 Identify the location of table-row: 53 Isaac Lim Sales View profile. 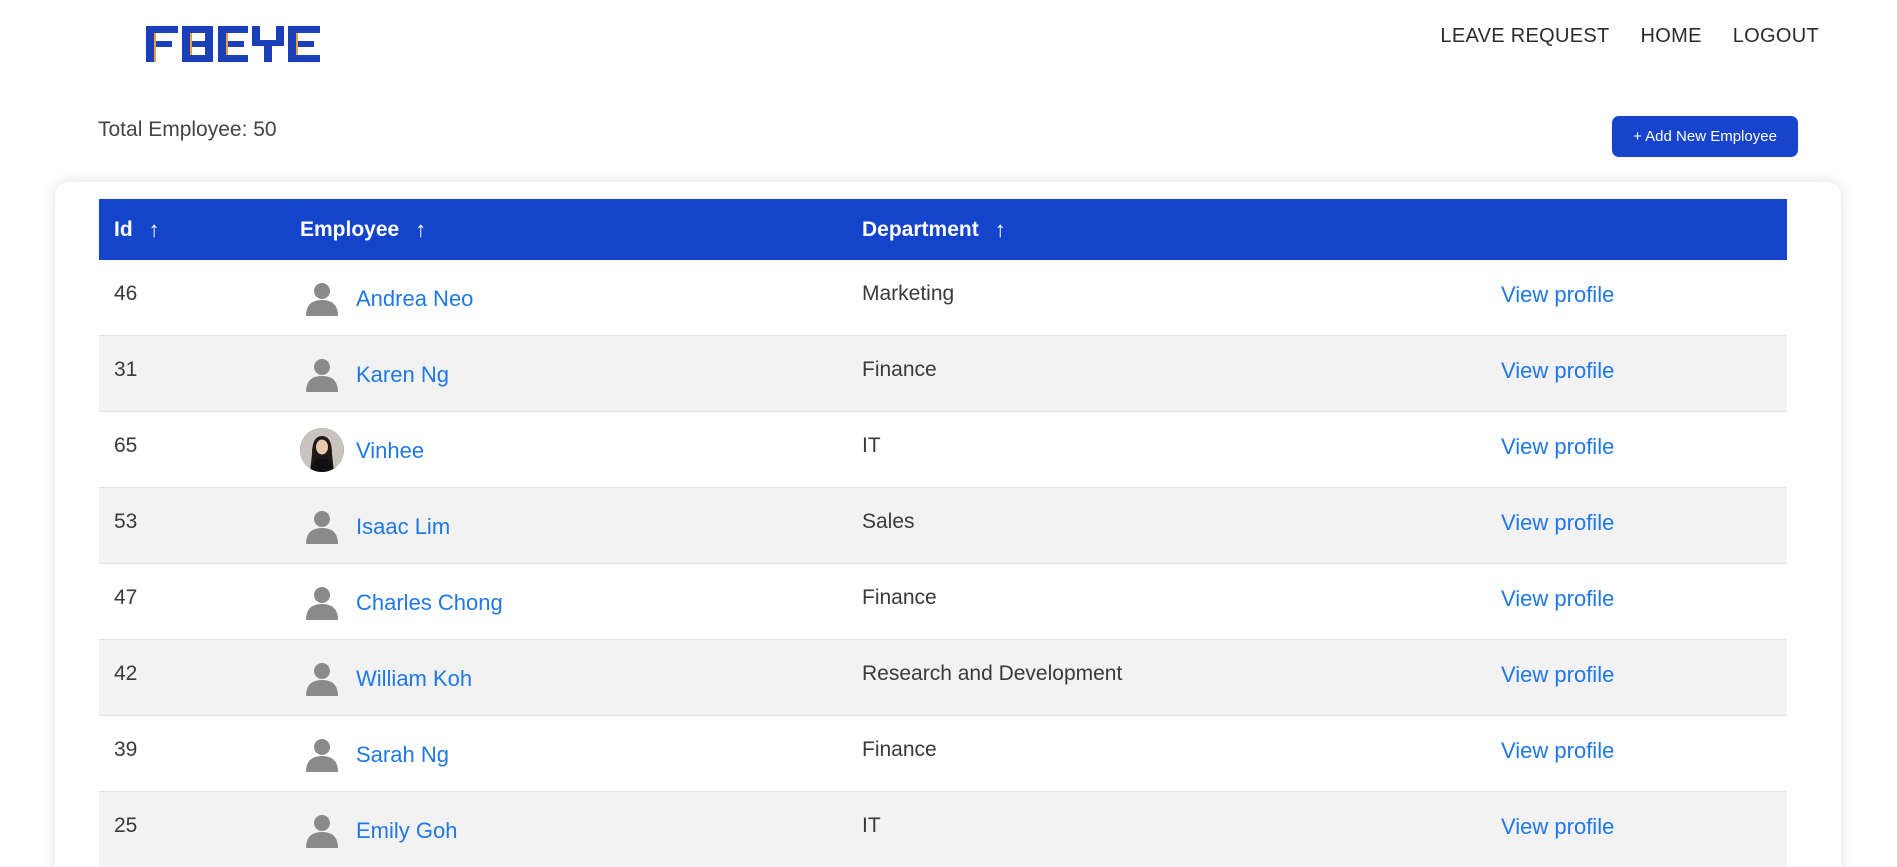
(943, 526).